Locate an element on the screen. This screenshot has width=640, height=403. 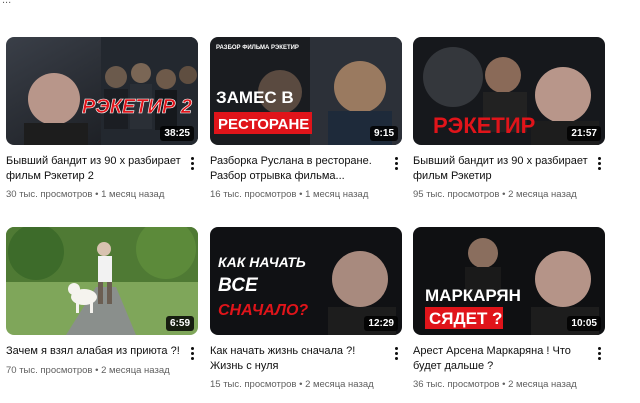
video-duration: 21:57 is located at coordinates (584, 133).